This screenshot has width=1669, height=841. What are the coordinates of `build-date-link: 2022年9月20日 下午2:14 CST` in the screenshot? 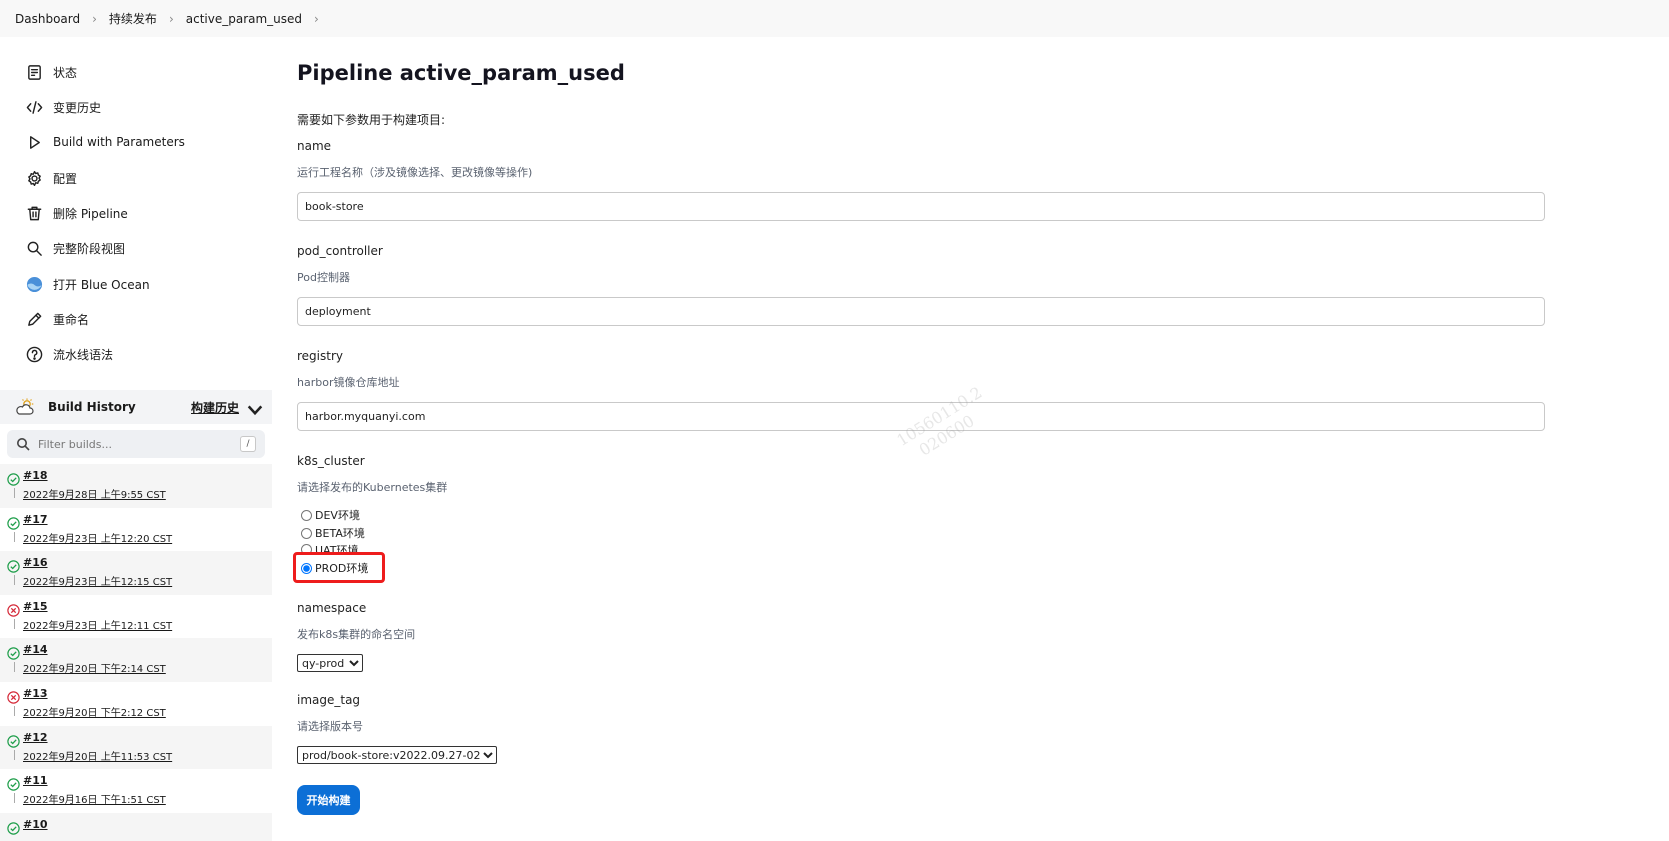 It's located at (94, 667).